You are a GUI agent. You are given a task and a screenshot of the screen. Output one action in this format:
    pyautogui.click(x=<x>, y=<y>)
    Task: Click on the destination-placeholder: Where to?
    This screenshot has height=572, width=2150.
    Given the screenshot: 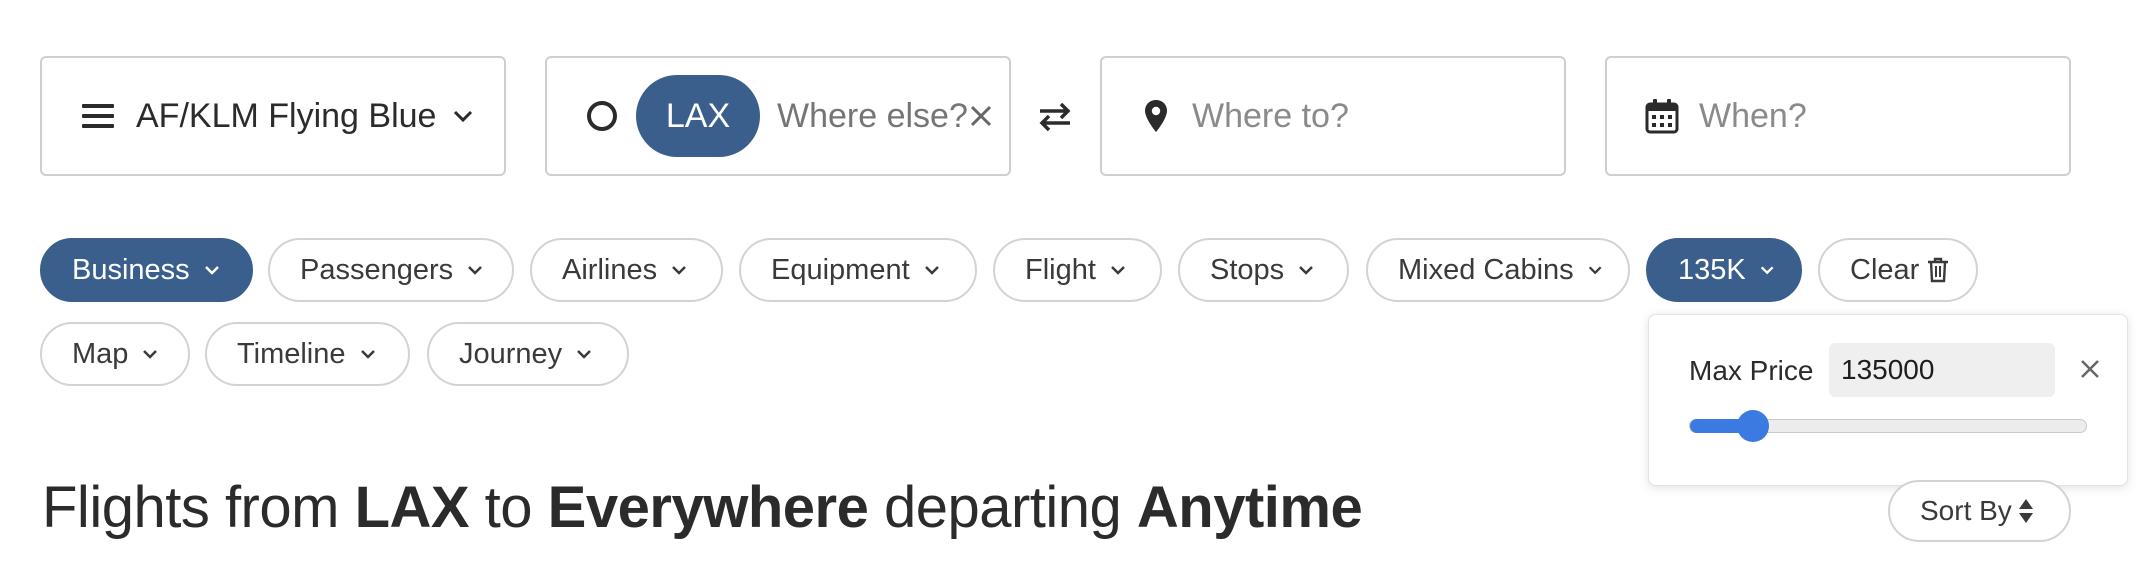 What is the action you would take?
    pyautogui.click(x=1270, y=115)
    